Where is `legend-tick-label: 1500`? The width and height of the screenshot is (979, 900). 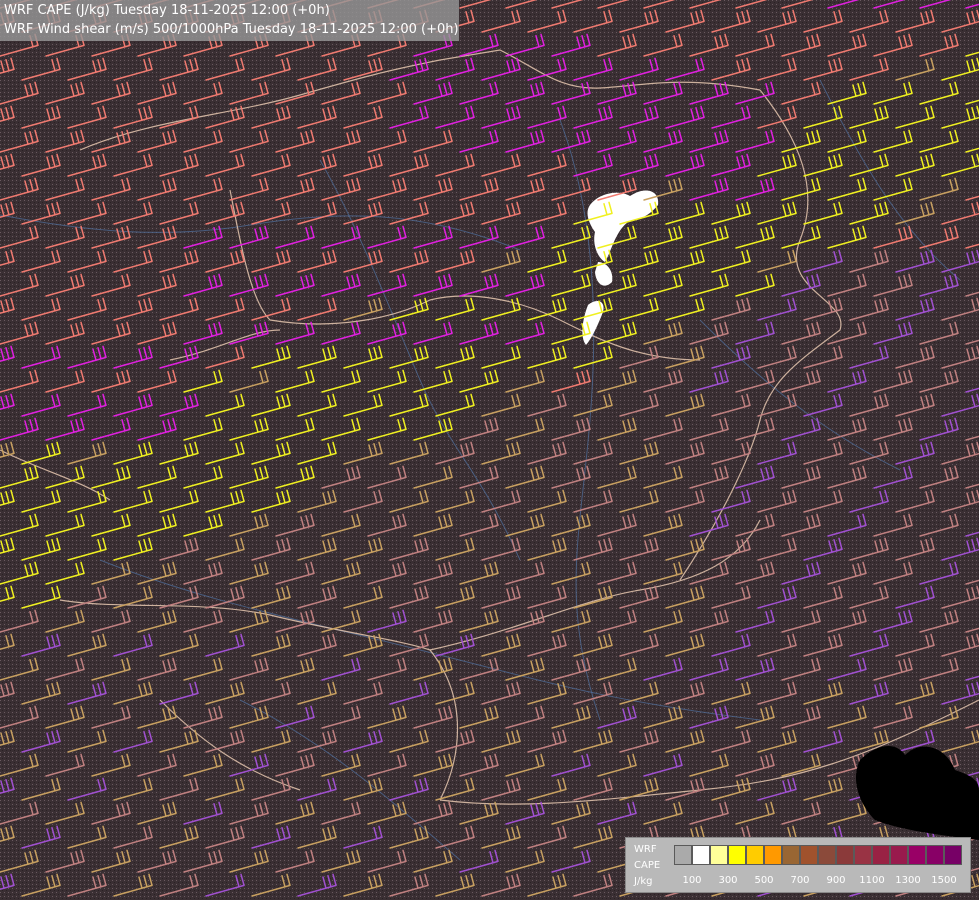
legend-tick-label: 1500 is located at coordinates (944, 880).